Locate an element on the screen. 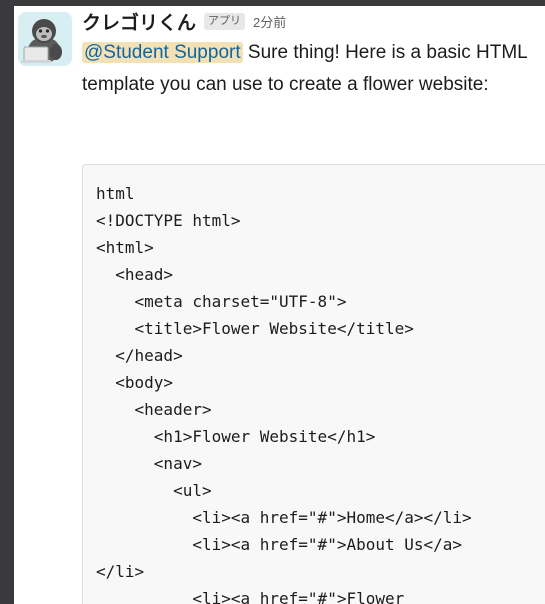 The image size is (545, 604). code-line: <h1>Flower Website</h1> is located at coordinates (236, 436).